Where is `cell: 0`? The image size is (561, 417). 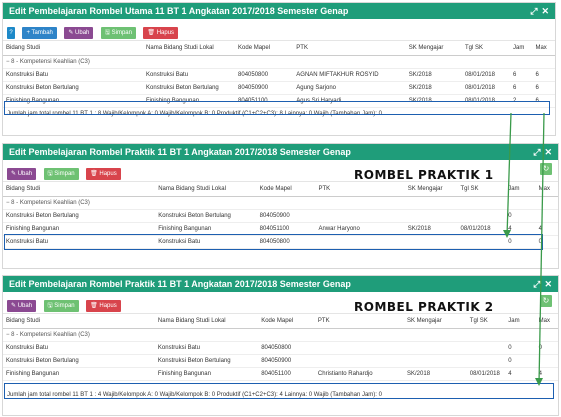
cell: 0 is located at coordinates (520, 361).